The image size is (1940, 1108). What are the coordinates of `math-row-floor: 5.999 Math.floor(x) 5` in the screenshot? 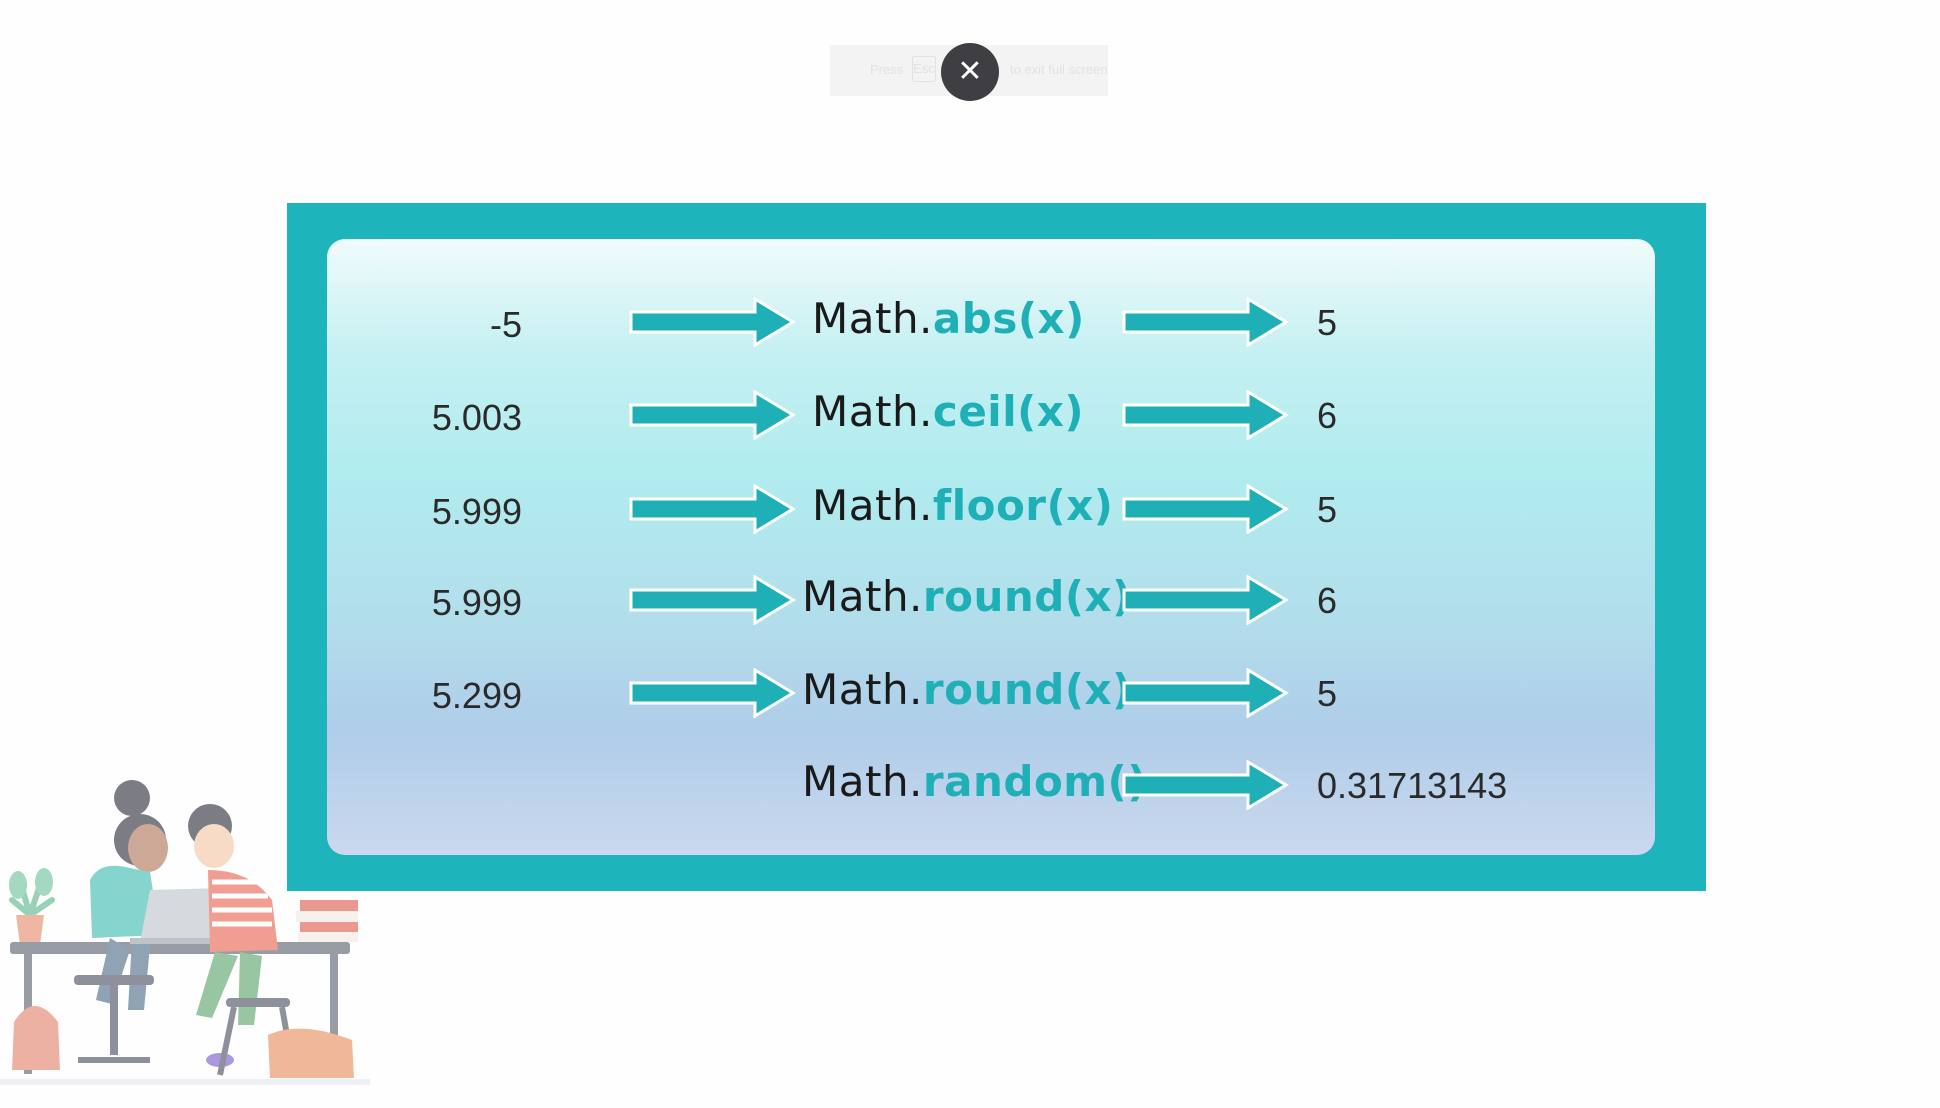 It's located at (991, 511).